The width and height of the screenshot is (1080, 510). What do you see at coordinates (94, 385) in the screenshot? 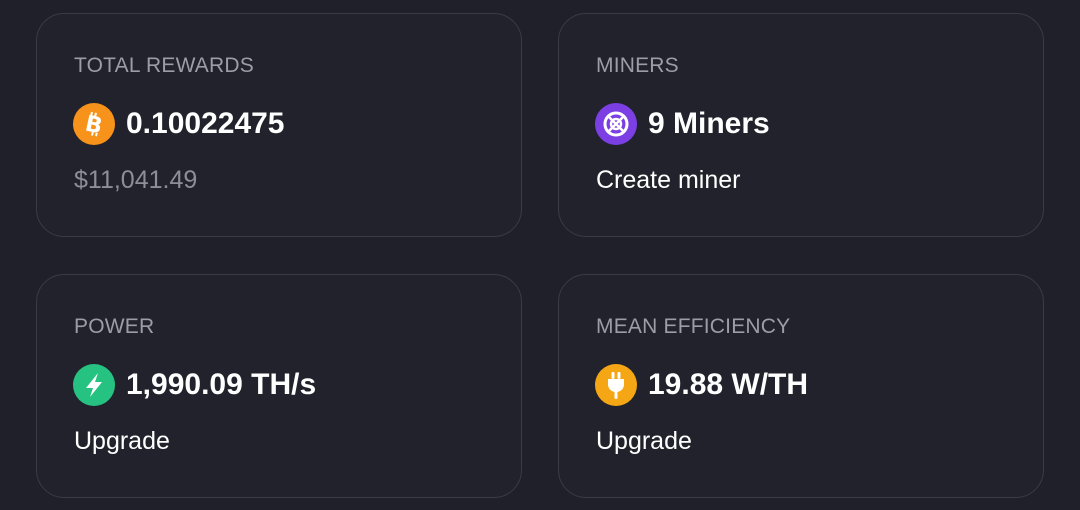
I see `lightning-icon` at bounding box center [94, 385].